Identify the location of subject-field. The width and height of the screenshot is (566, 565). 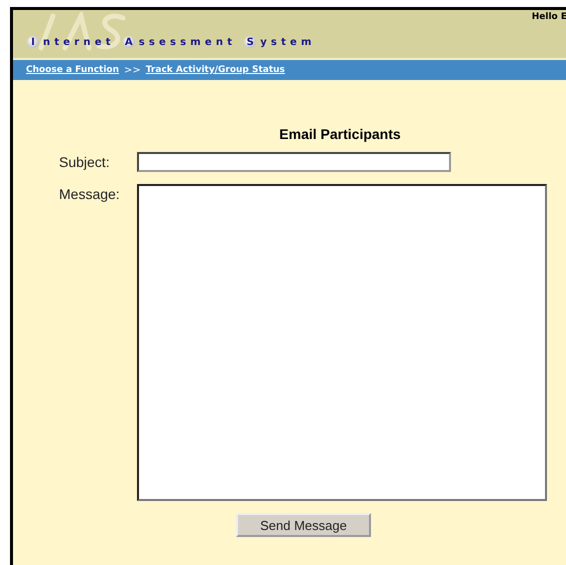
(294, 162).